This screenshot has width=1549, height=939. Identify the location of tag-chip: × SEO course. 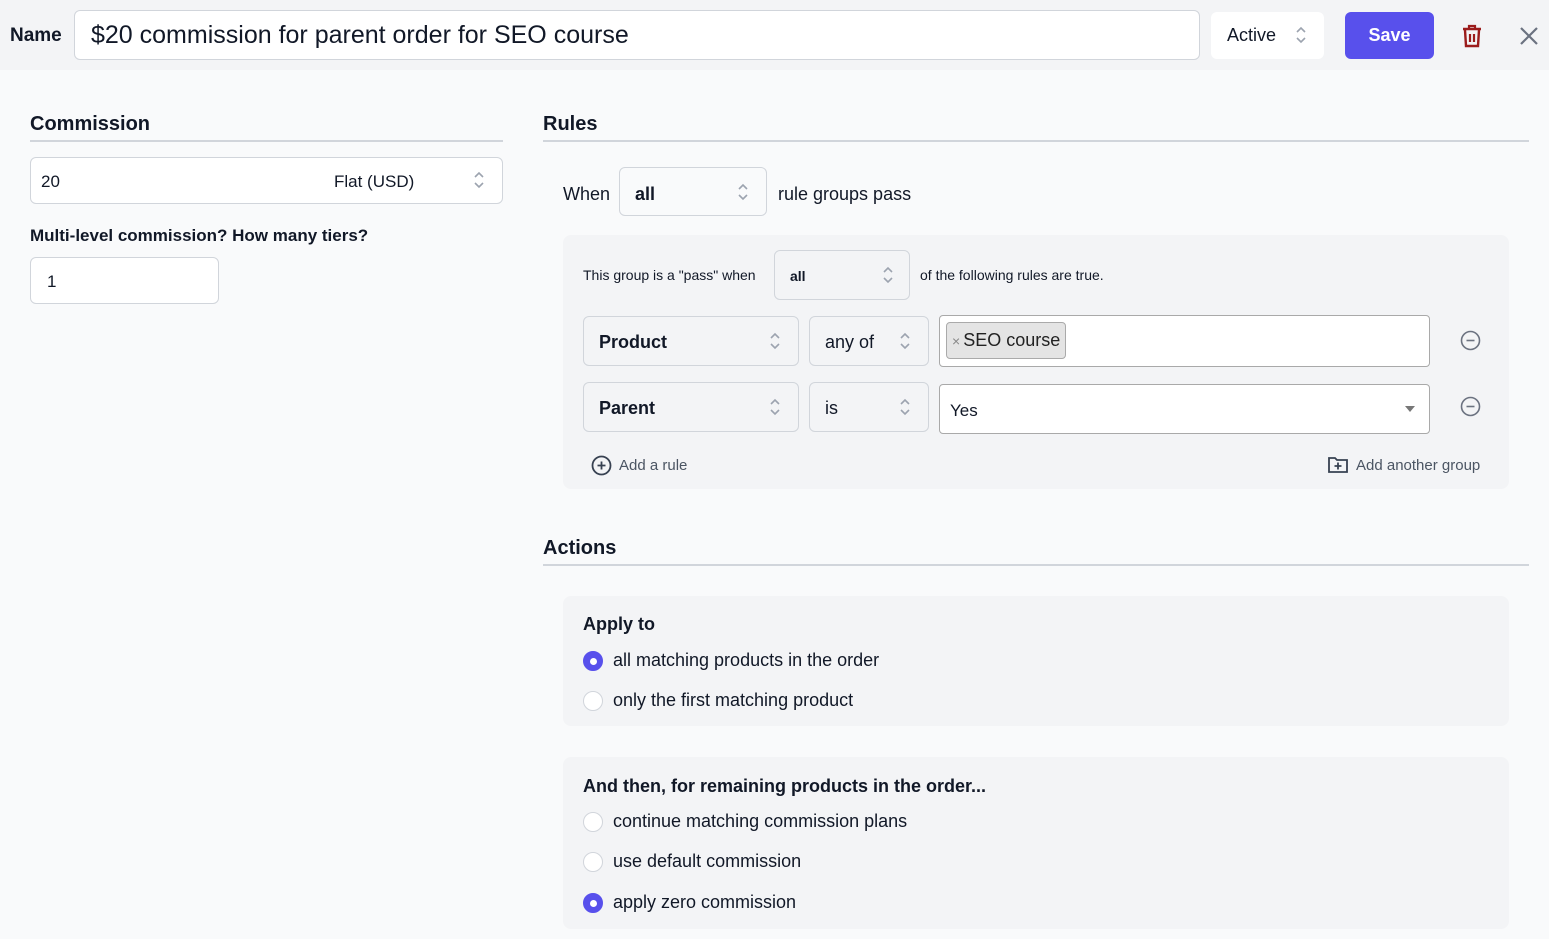
(1006, 340).